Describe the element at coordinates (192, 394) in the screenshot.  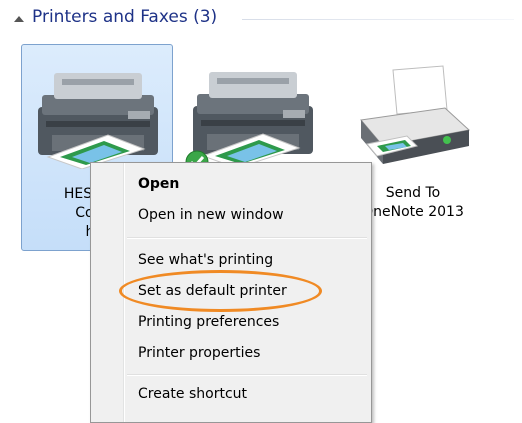
I see `menu-item-create-shortcut: Create shortcut` at that location.